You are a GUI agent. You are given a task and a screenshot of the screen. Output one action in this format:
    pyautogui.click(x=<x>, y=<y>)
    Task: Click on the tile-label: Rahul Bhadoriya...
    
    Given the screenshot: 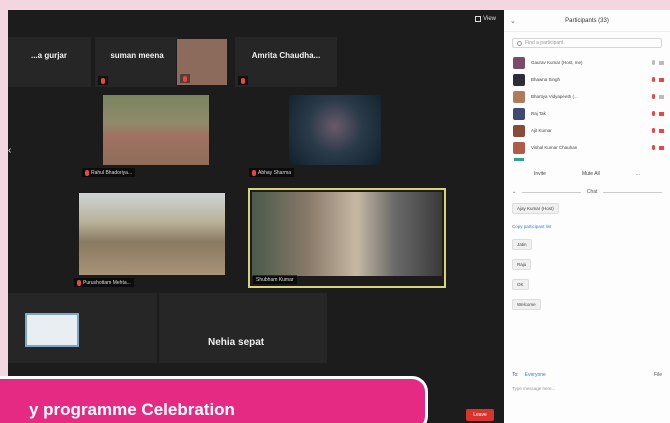 What is the action you would take?
    pyautogui.click(x=109, y=172)
    